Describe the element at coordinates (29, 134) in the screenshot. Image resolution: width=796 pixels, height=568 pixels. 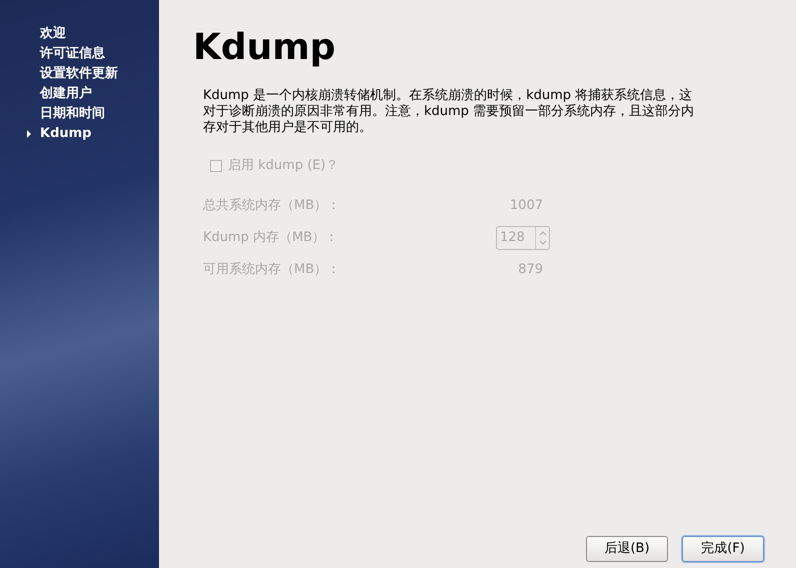
I see `arrow-icon` at that location.